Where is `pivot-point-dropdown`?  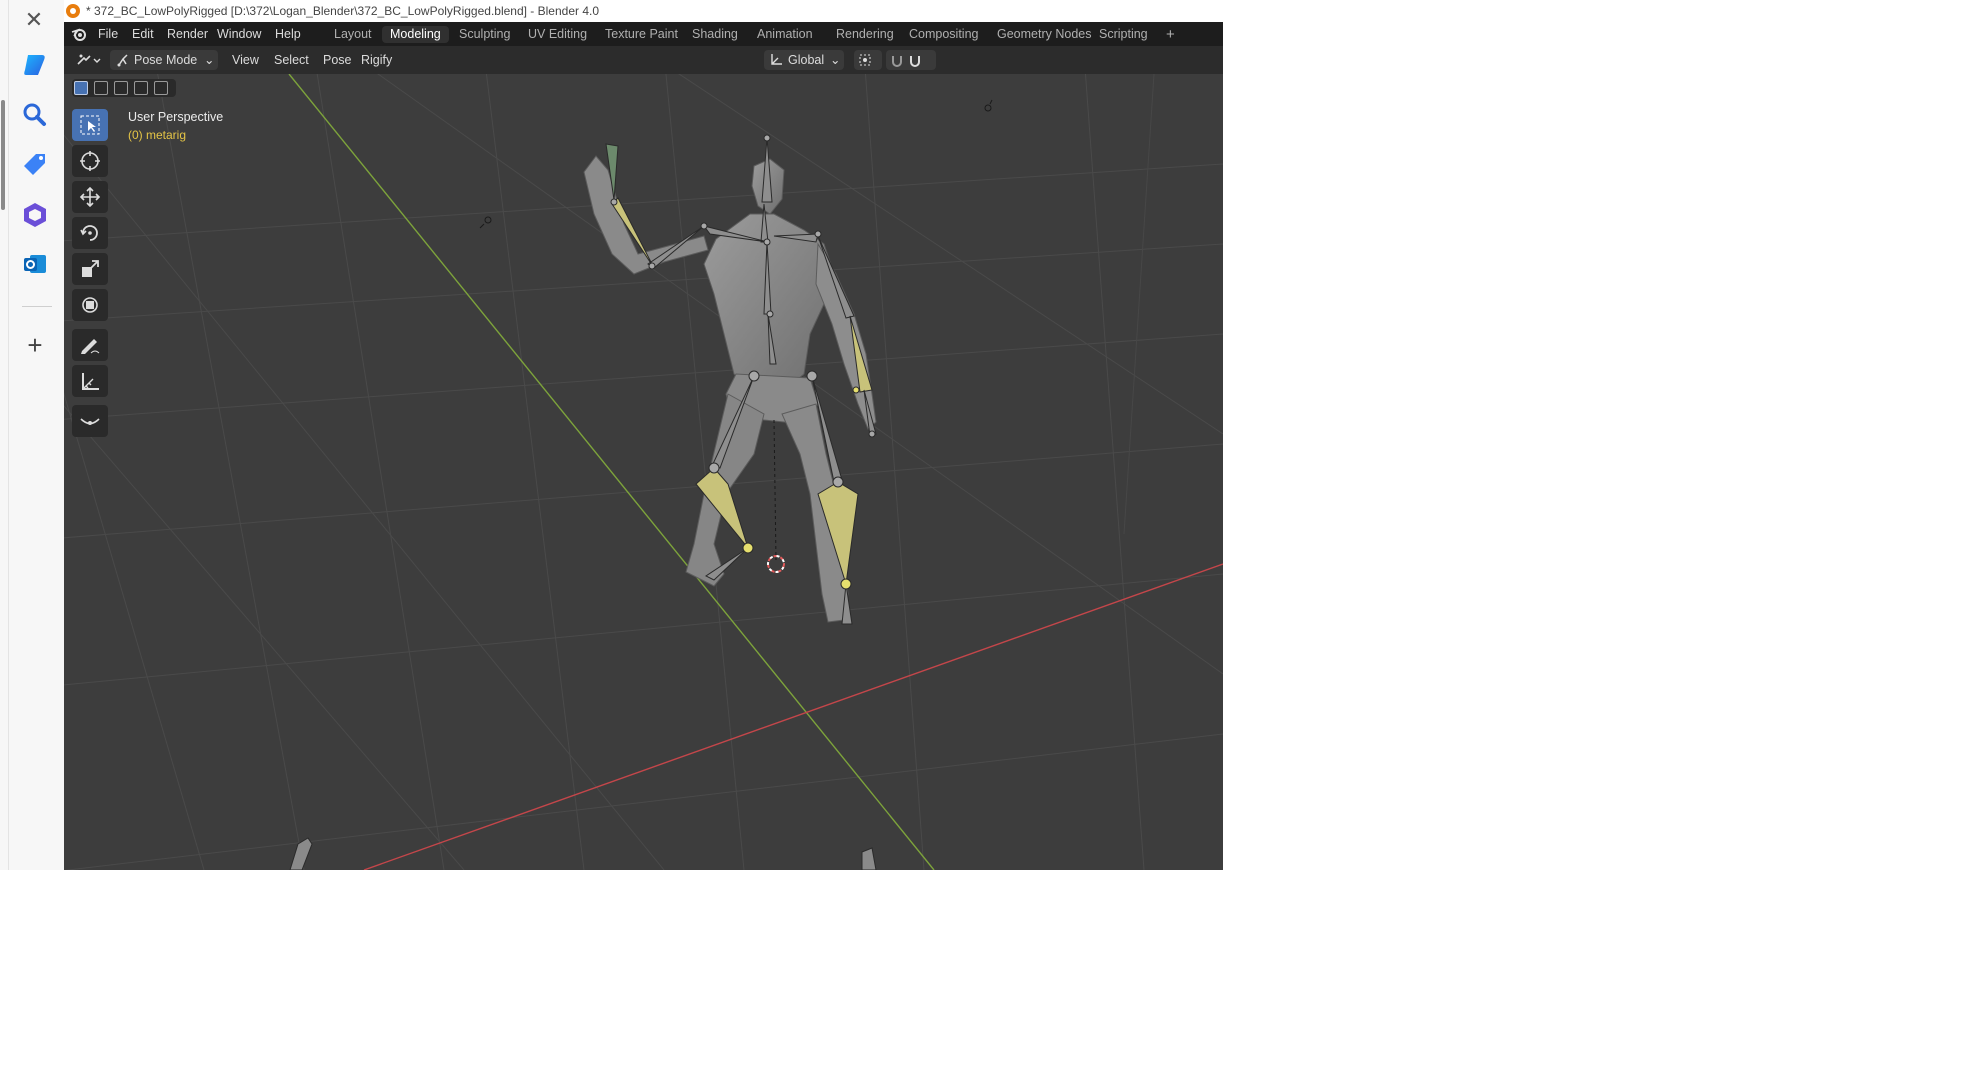
pivot-point-dropdown is located at coordinates (868, 60).